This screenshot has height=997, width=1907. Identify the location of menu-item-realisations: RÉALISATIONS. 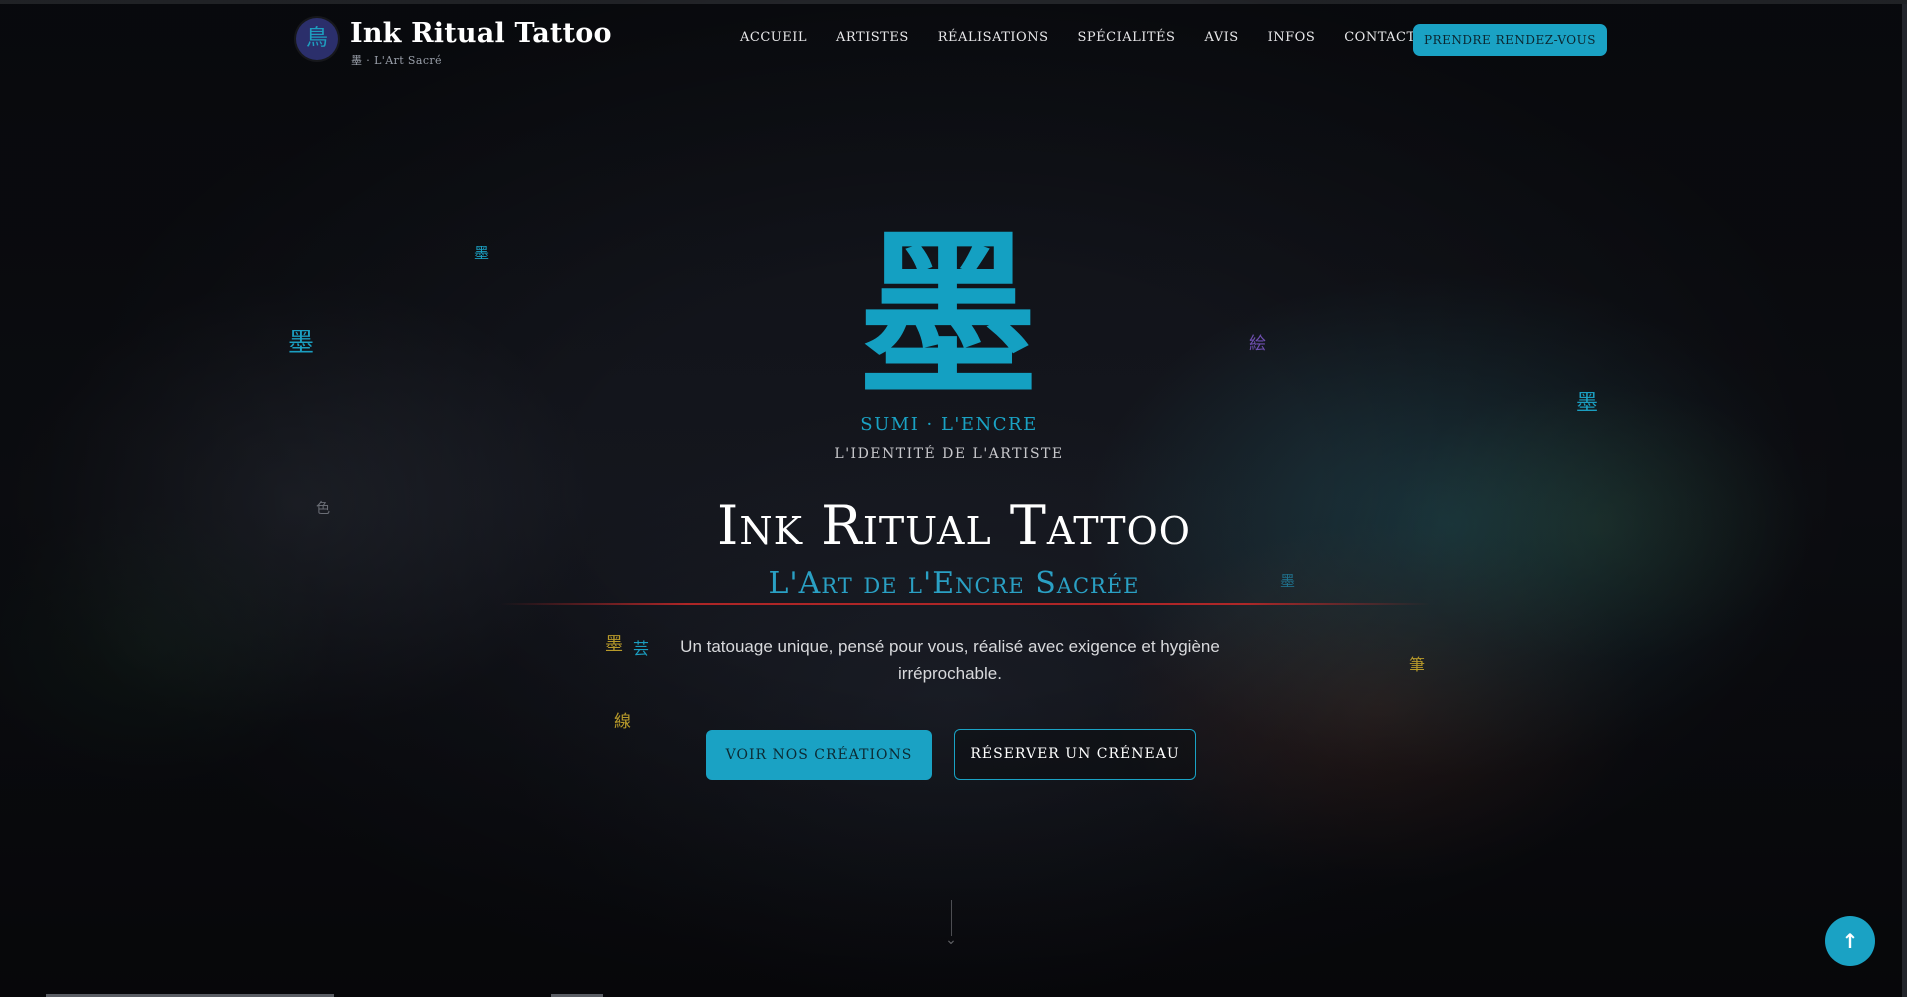
(993, 37).